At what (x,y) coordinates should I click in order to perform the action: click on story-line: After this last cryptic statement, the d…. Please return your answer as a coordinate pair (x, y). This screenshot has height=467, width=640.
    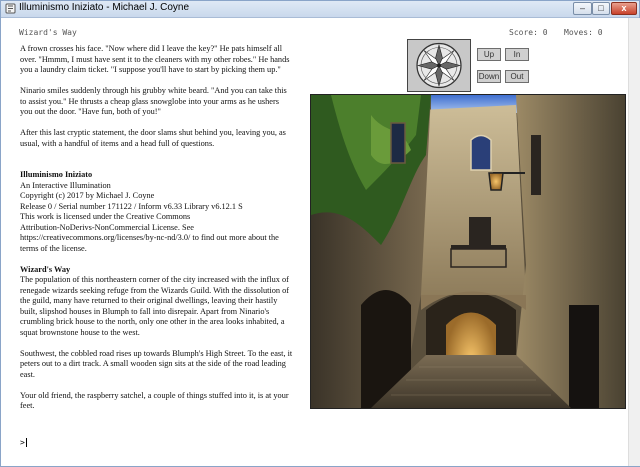
    Looking at the image, I should click on (153, 132).